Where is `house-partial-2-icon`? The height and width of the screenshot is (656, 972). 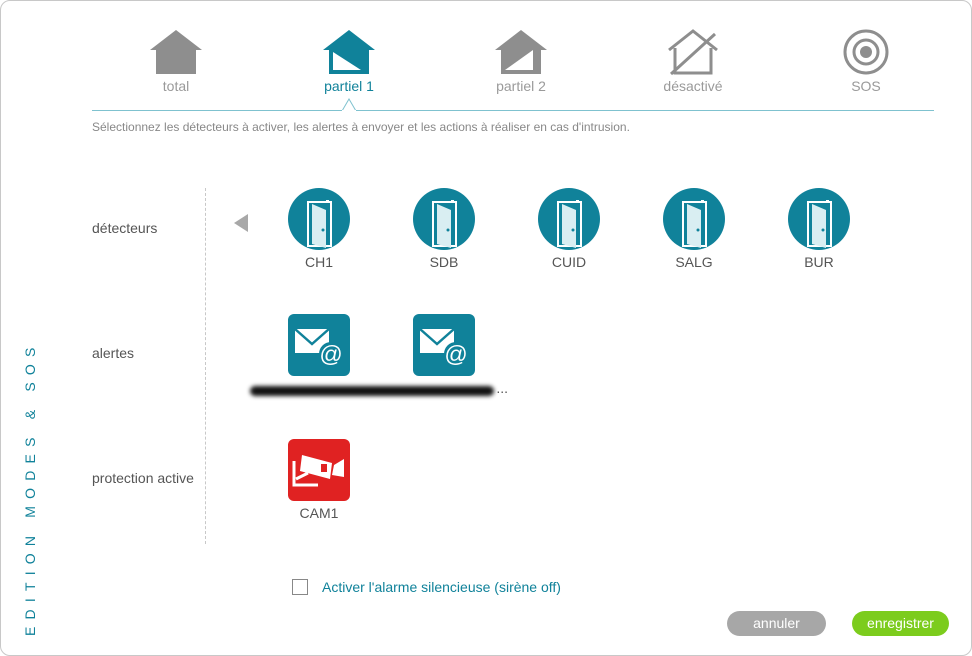 house-partial-2-icon is located at coordinates (521, 52).